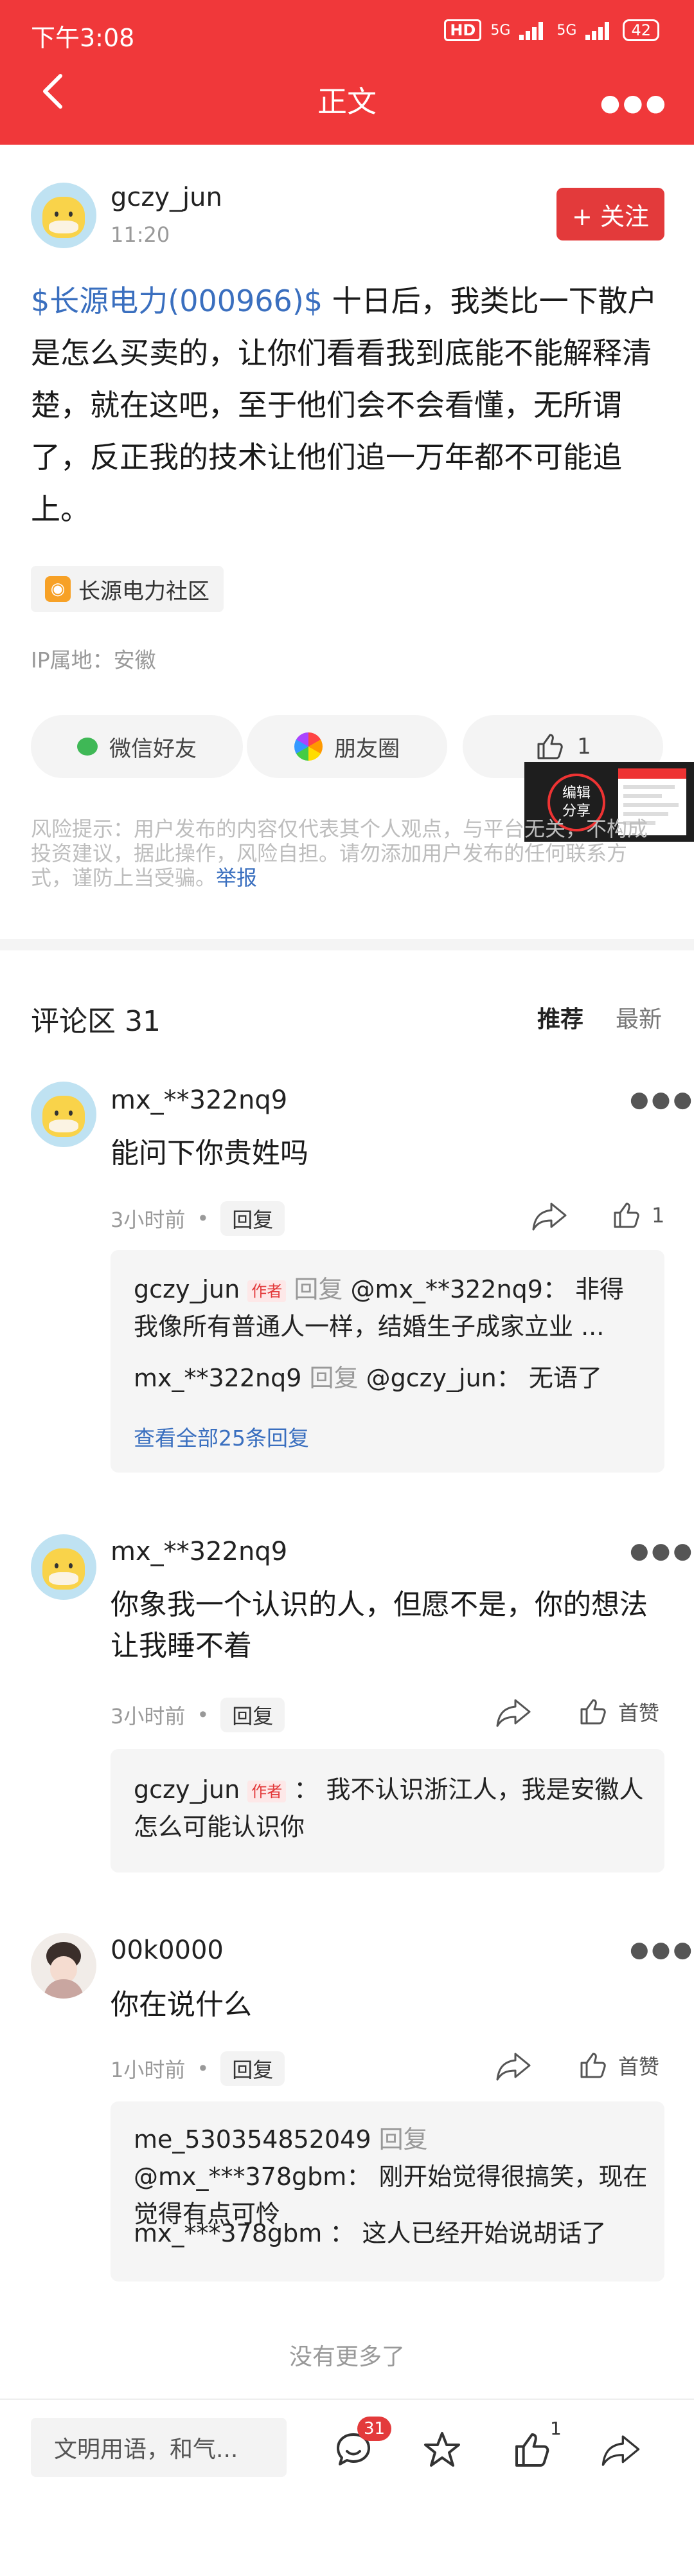  Describe the element at coordinates (64, 215) in the screenshot. I see `author-avatar` at that location.